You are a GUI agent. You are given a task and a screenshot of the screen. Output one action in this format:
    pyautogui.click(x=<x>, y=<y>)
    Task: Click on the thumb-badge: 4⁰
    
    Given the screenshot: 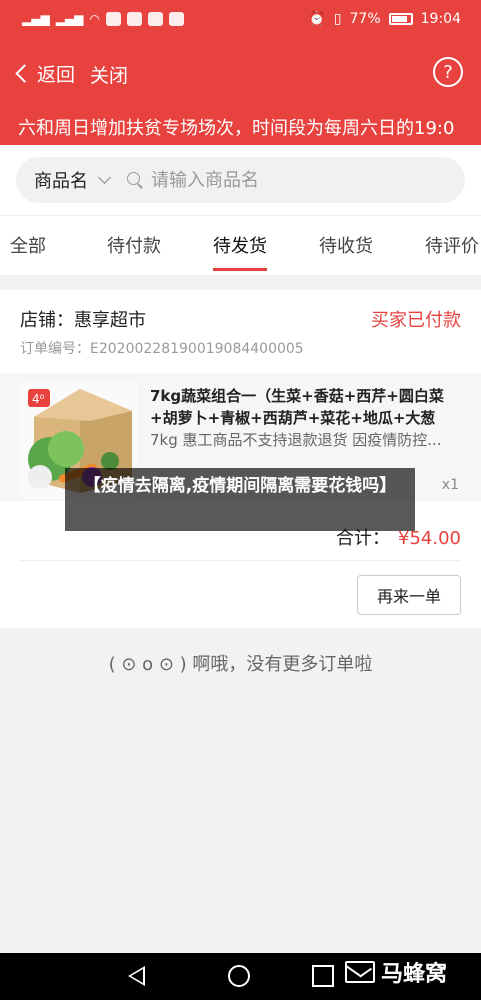 What is the action you would take?
    pyautogui.click(x=38, y=399)
    